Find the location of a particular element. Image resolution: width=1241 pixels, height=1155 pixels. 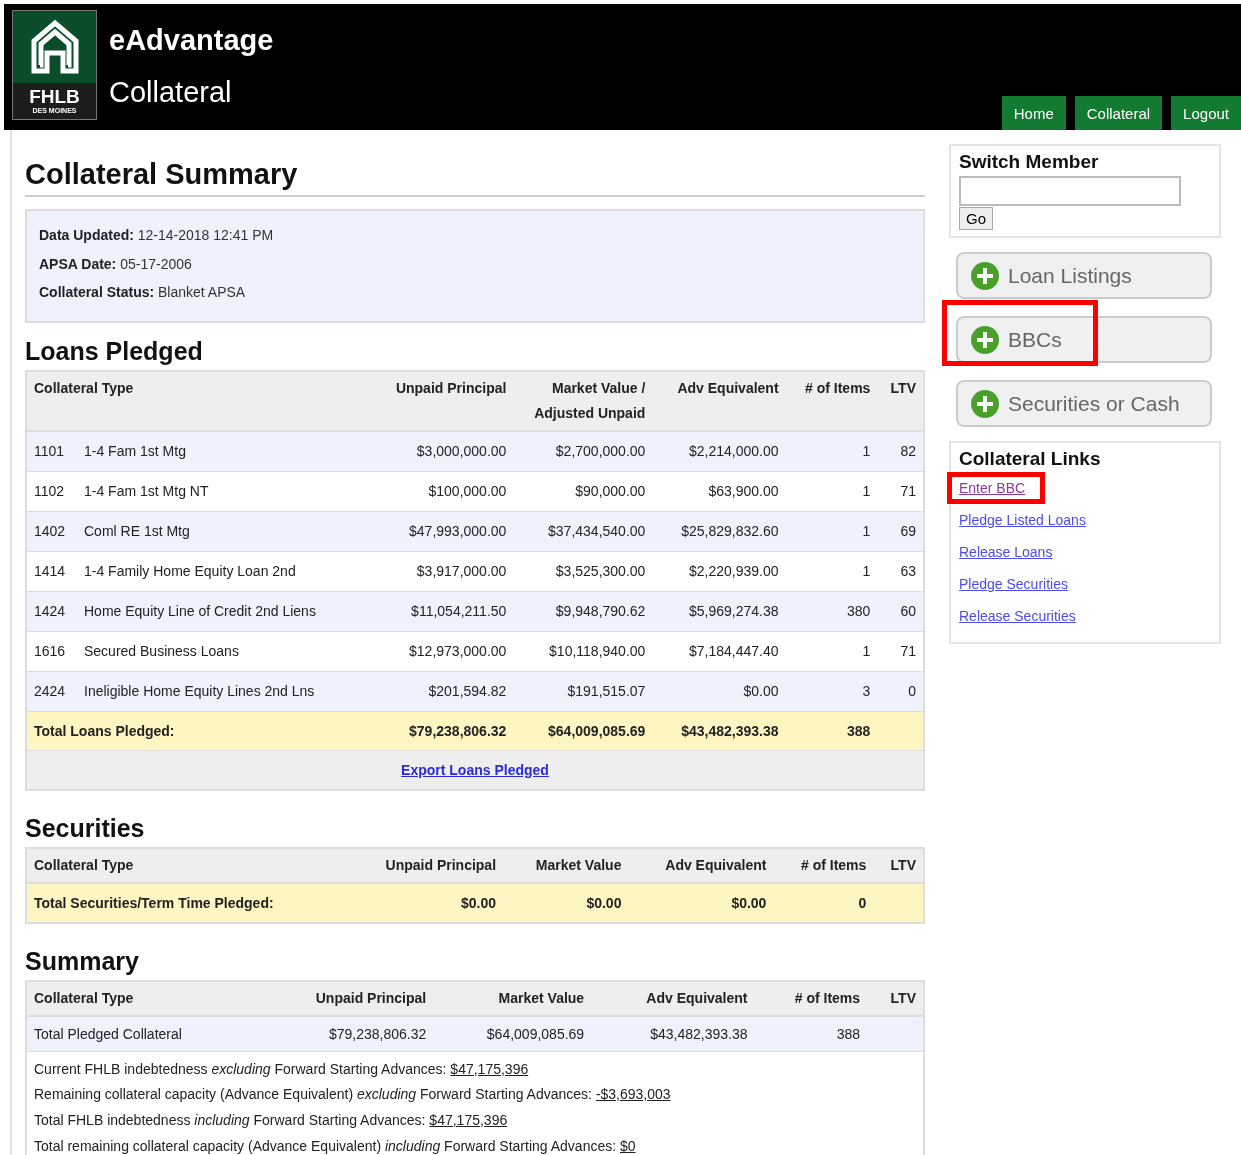

summary-note: Total remaining collateral capacity (Advance Equivalent) including Forward Starting Advances: $0 is located at coordinates (335, 1145).